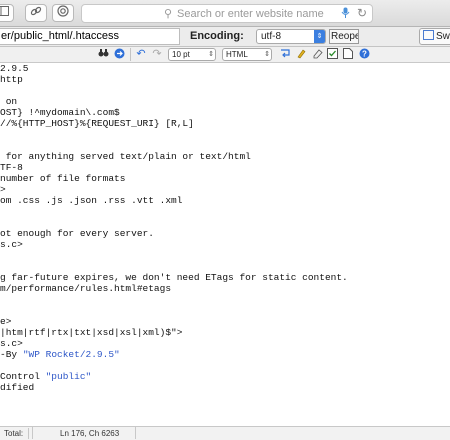  I want to click on redo-icon: ↷, so click(157, 54).